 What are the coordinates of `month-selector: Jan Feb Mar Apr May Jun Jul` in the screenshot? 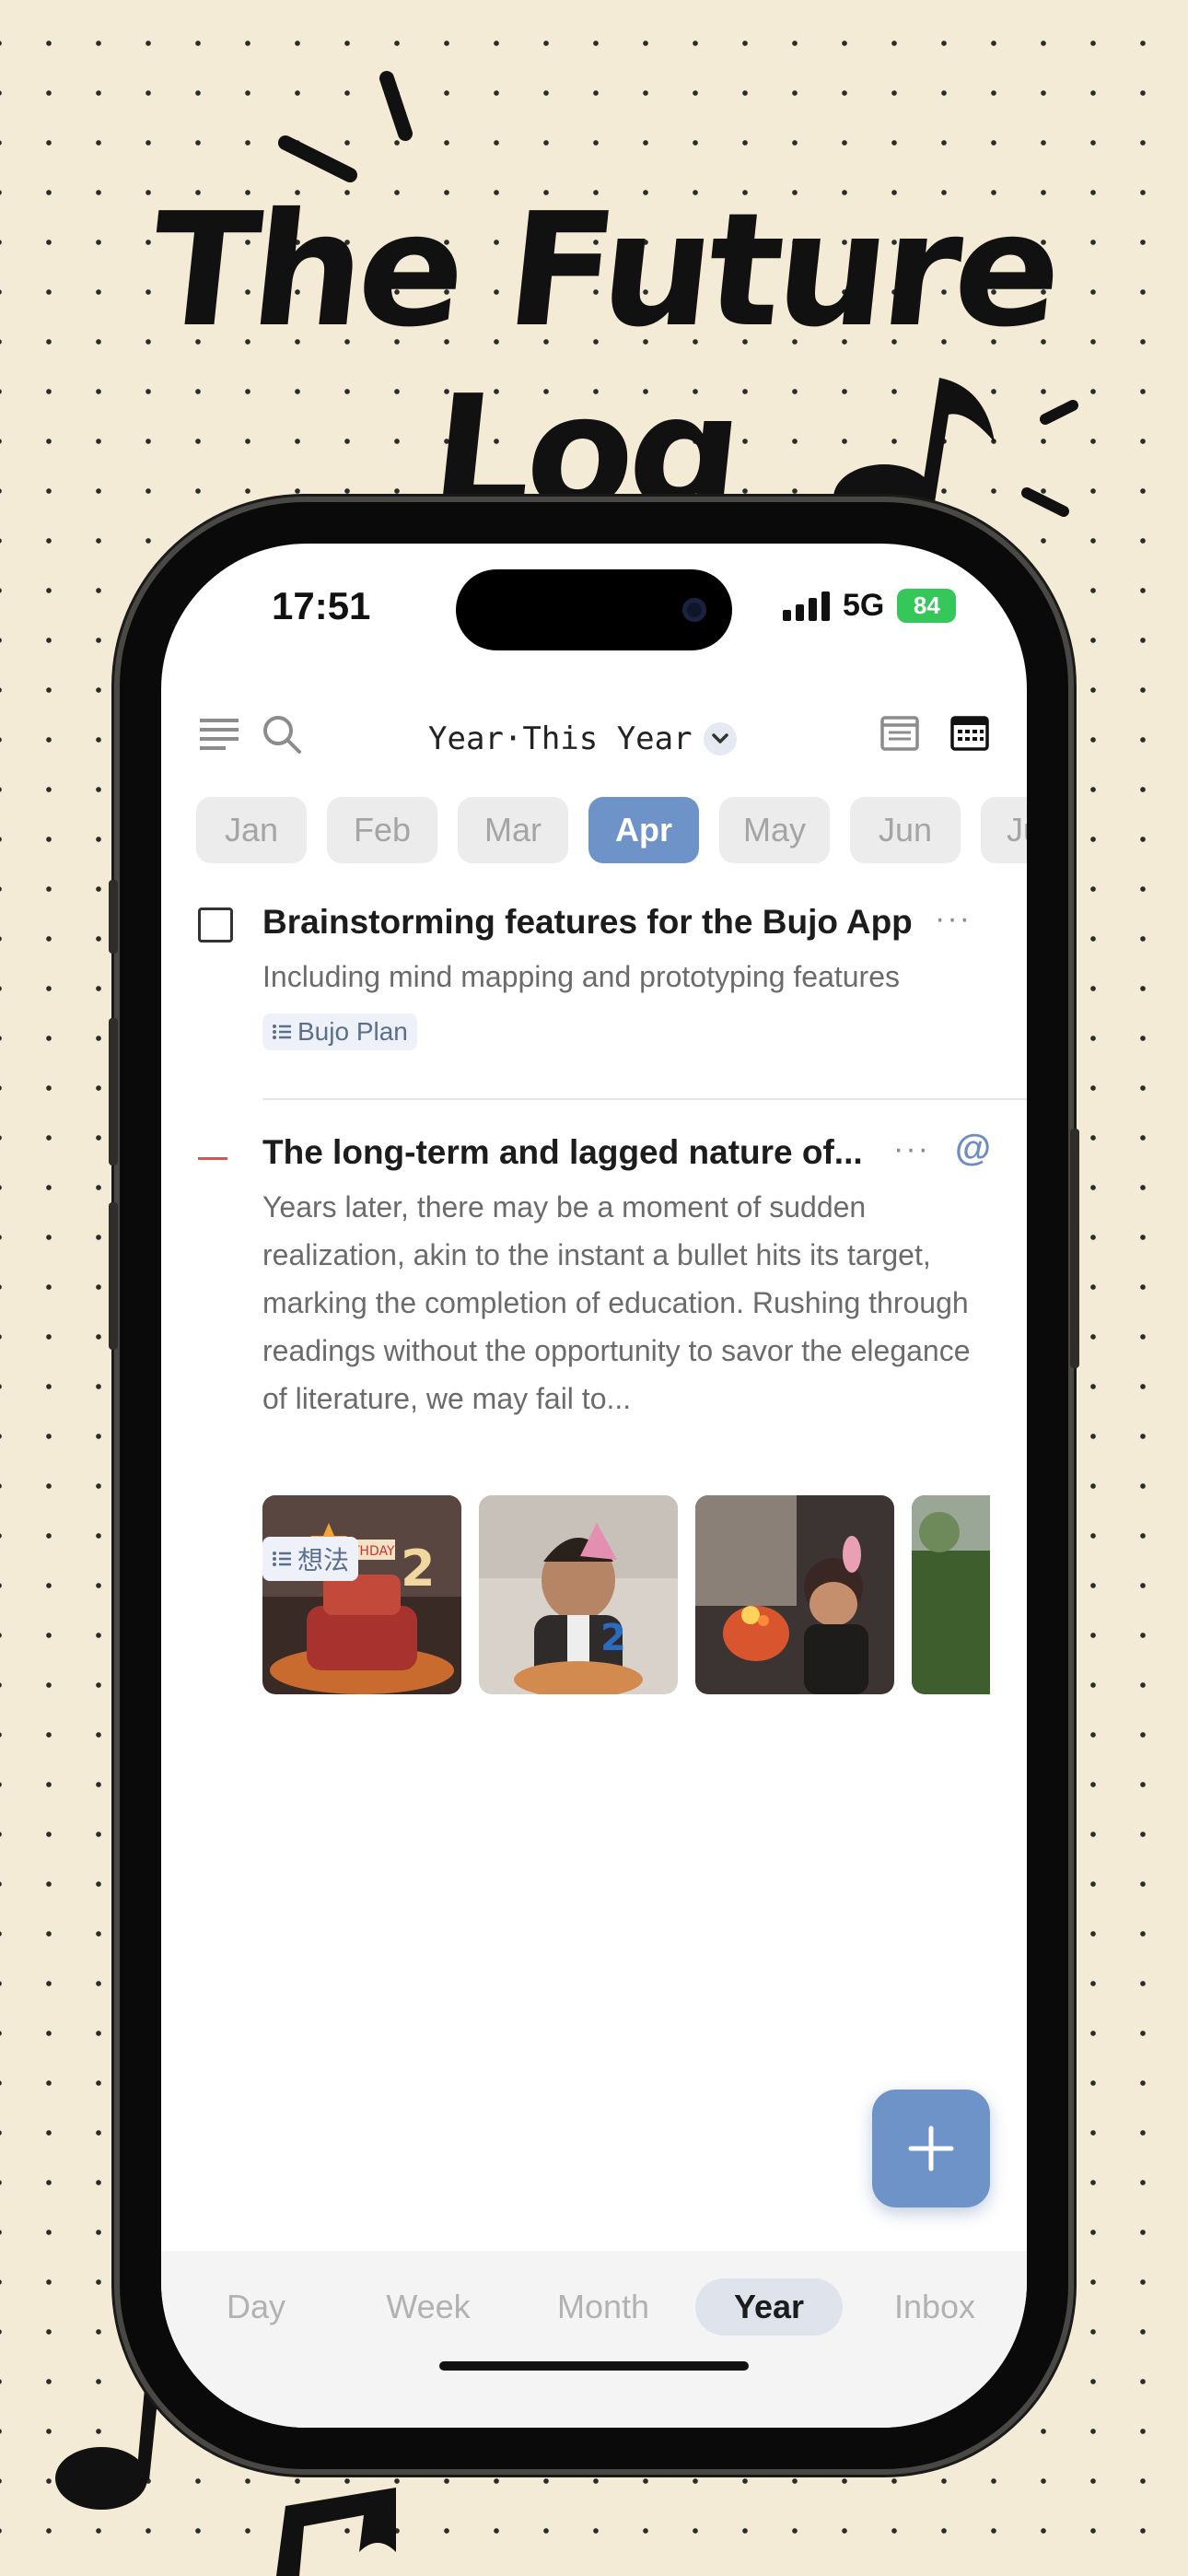 It's located at (611, 832).